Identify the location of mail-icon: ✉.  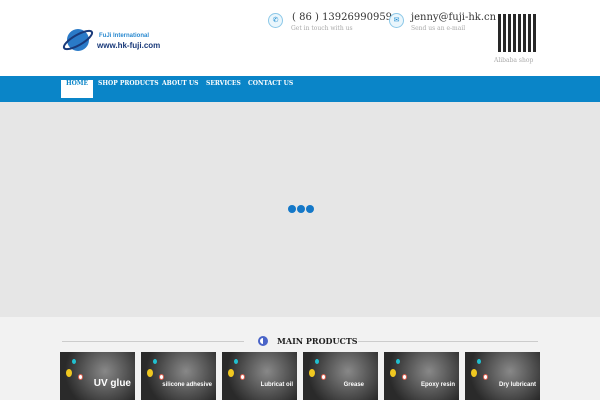
(396, 20).